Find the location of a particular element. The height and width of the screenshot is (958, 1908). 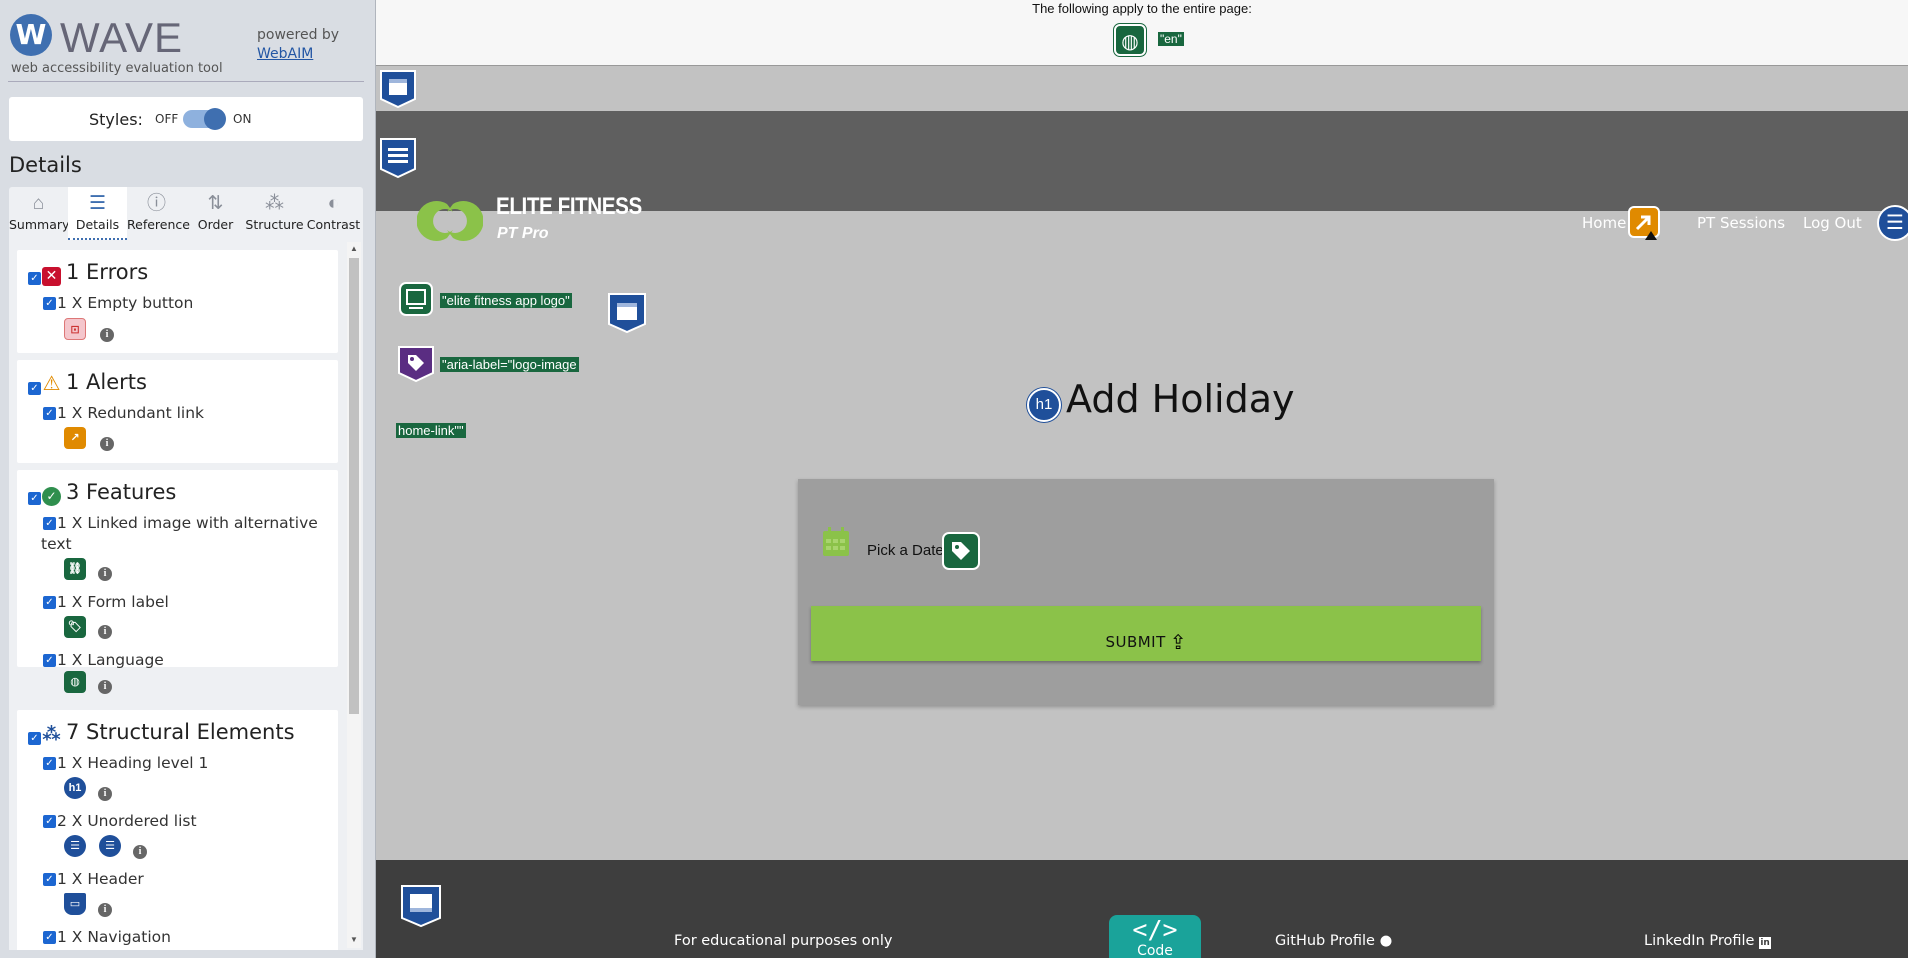

styles-toggle-box: Styles: OFF ON is located at coordinates (186, 119).